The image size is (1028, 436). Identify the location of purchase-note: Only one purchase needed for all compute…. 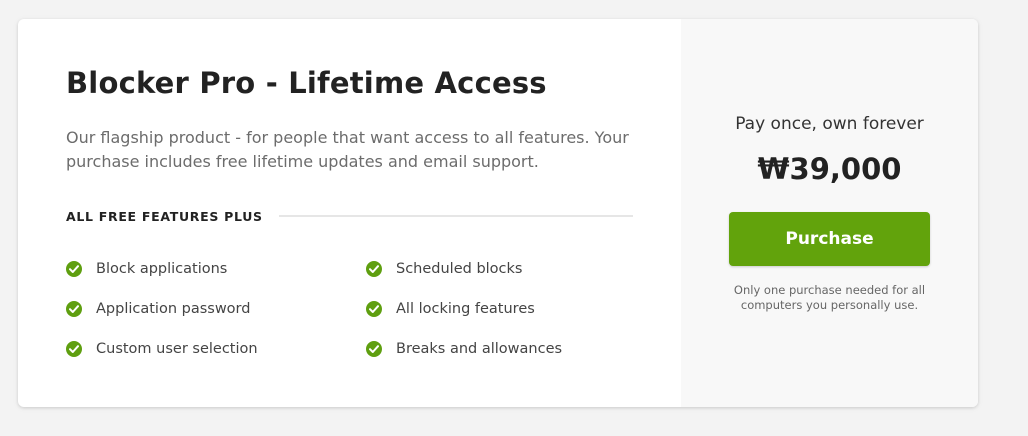
(829, 297).